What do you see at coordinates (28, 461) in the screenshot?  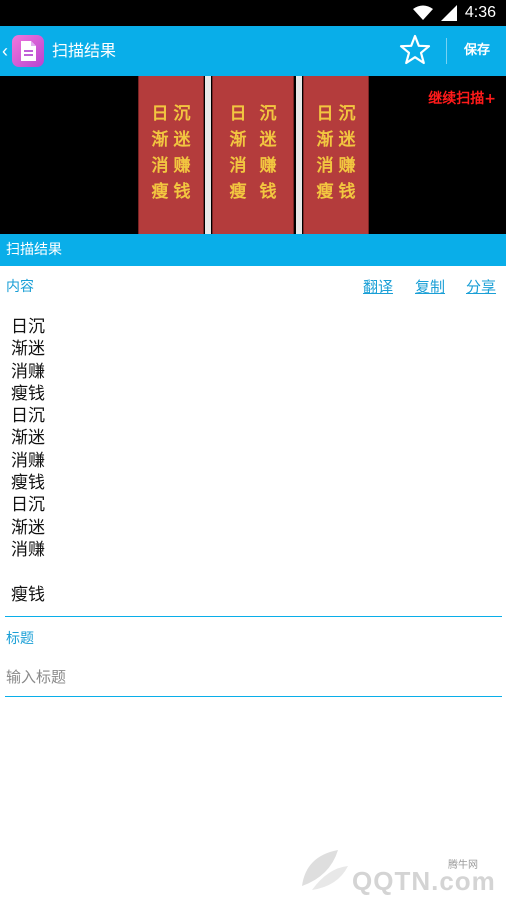 I see `recognized-text: 日沉 渐迷 消赚 瘦钱 日沉 渐迷 消赚 瘦钱 日沉 渐迷 消赚 瘦钱` at bounding box center [28, 461].